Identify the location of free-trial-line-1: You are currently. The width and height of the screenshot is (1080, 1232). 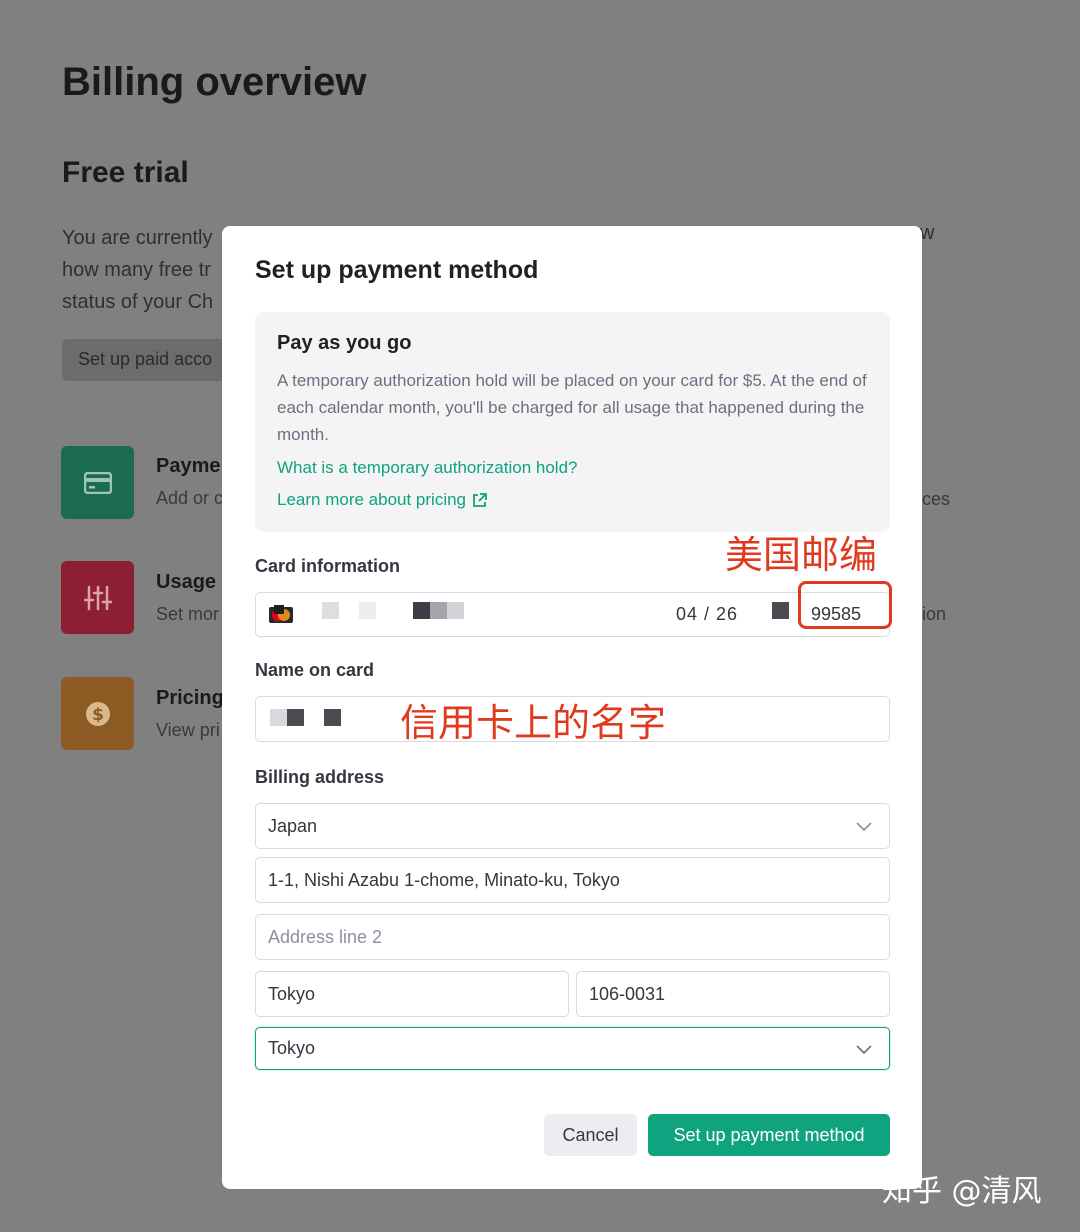
(137, 238).